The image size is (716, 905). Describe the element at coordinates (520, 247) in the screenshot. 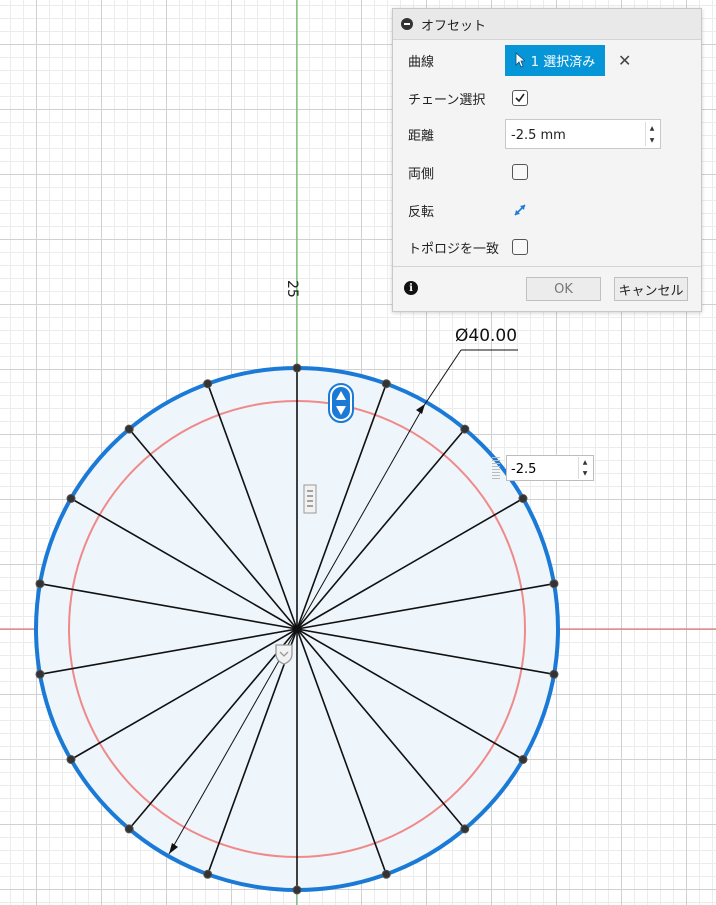

I see `match-topology-checkbox` at that location.